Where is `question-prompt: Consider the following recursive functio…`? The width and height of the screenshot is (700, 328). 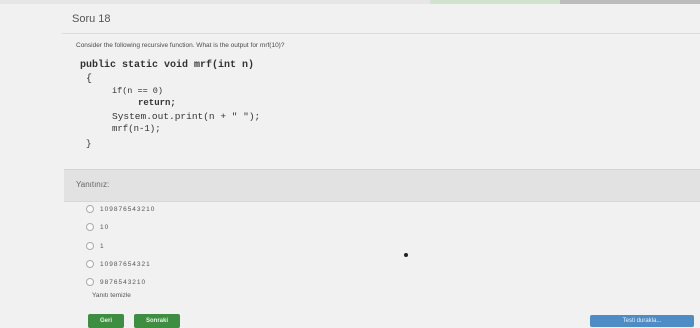 question-prompt: Consider the following recursive functio… is located at coordinates (180, 45).